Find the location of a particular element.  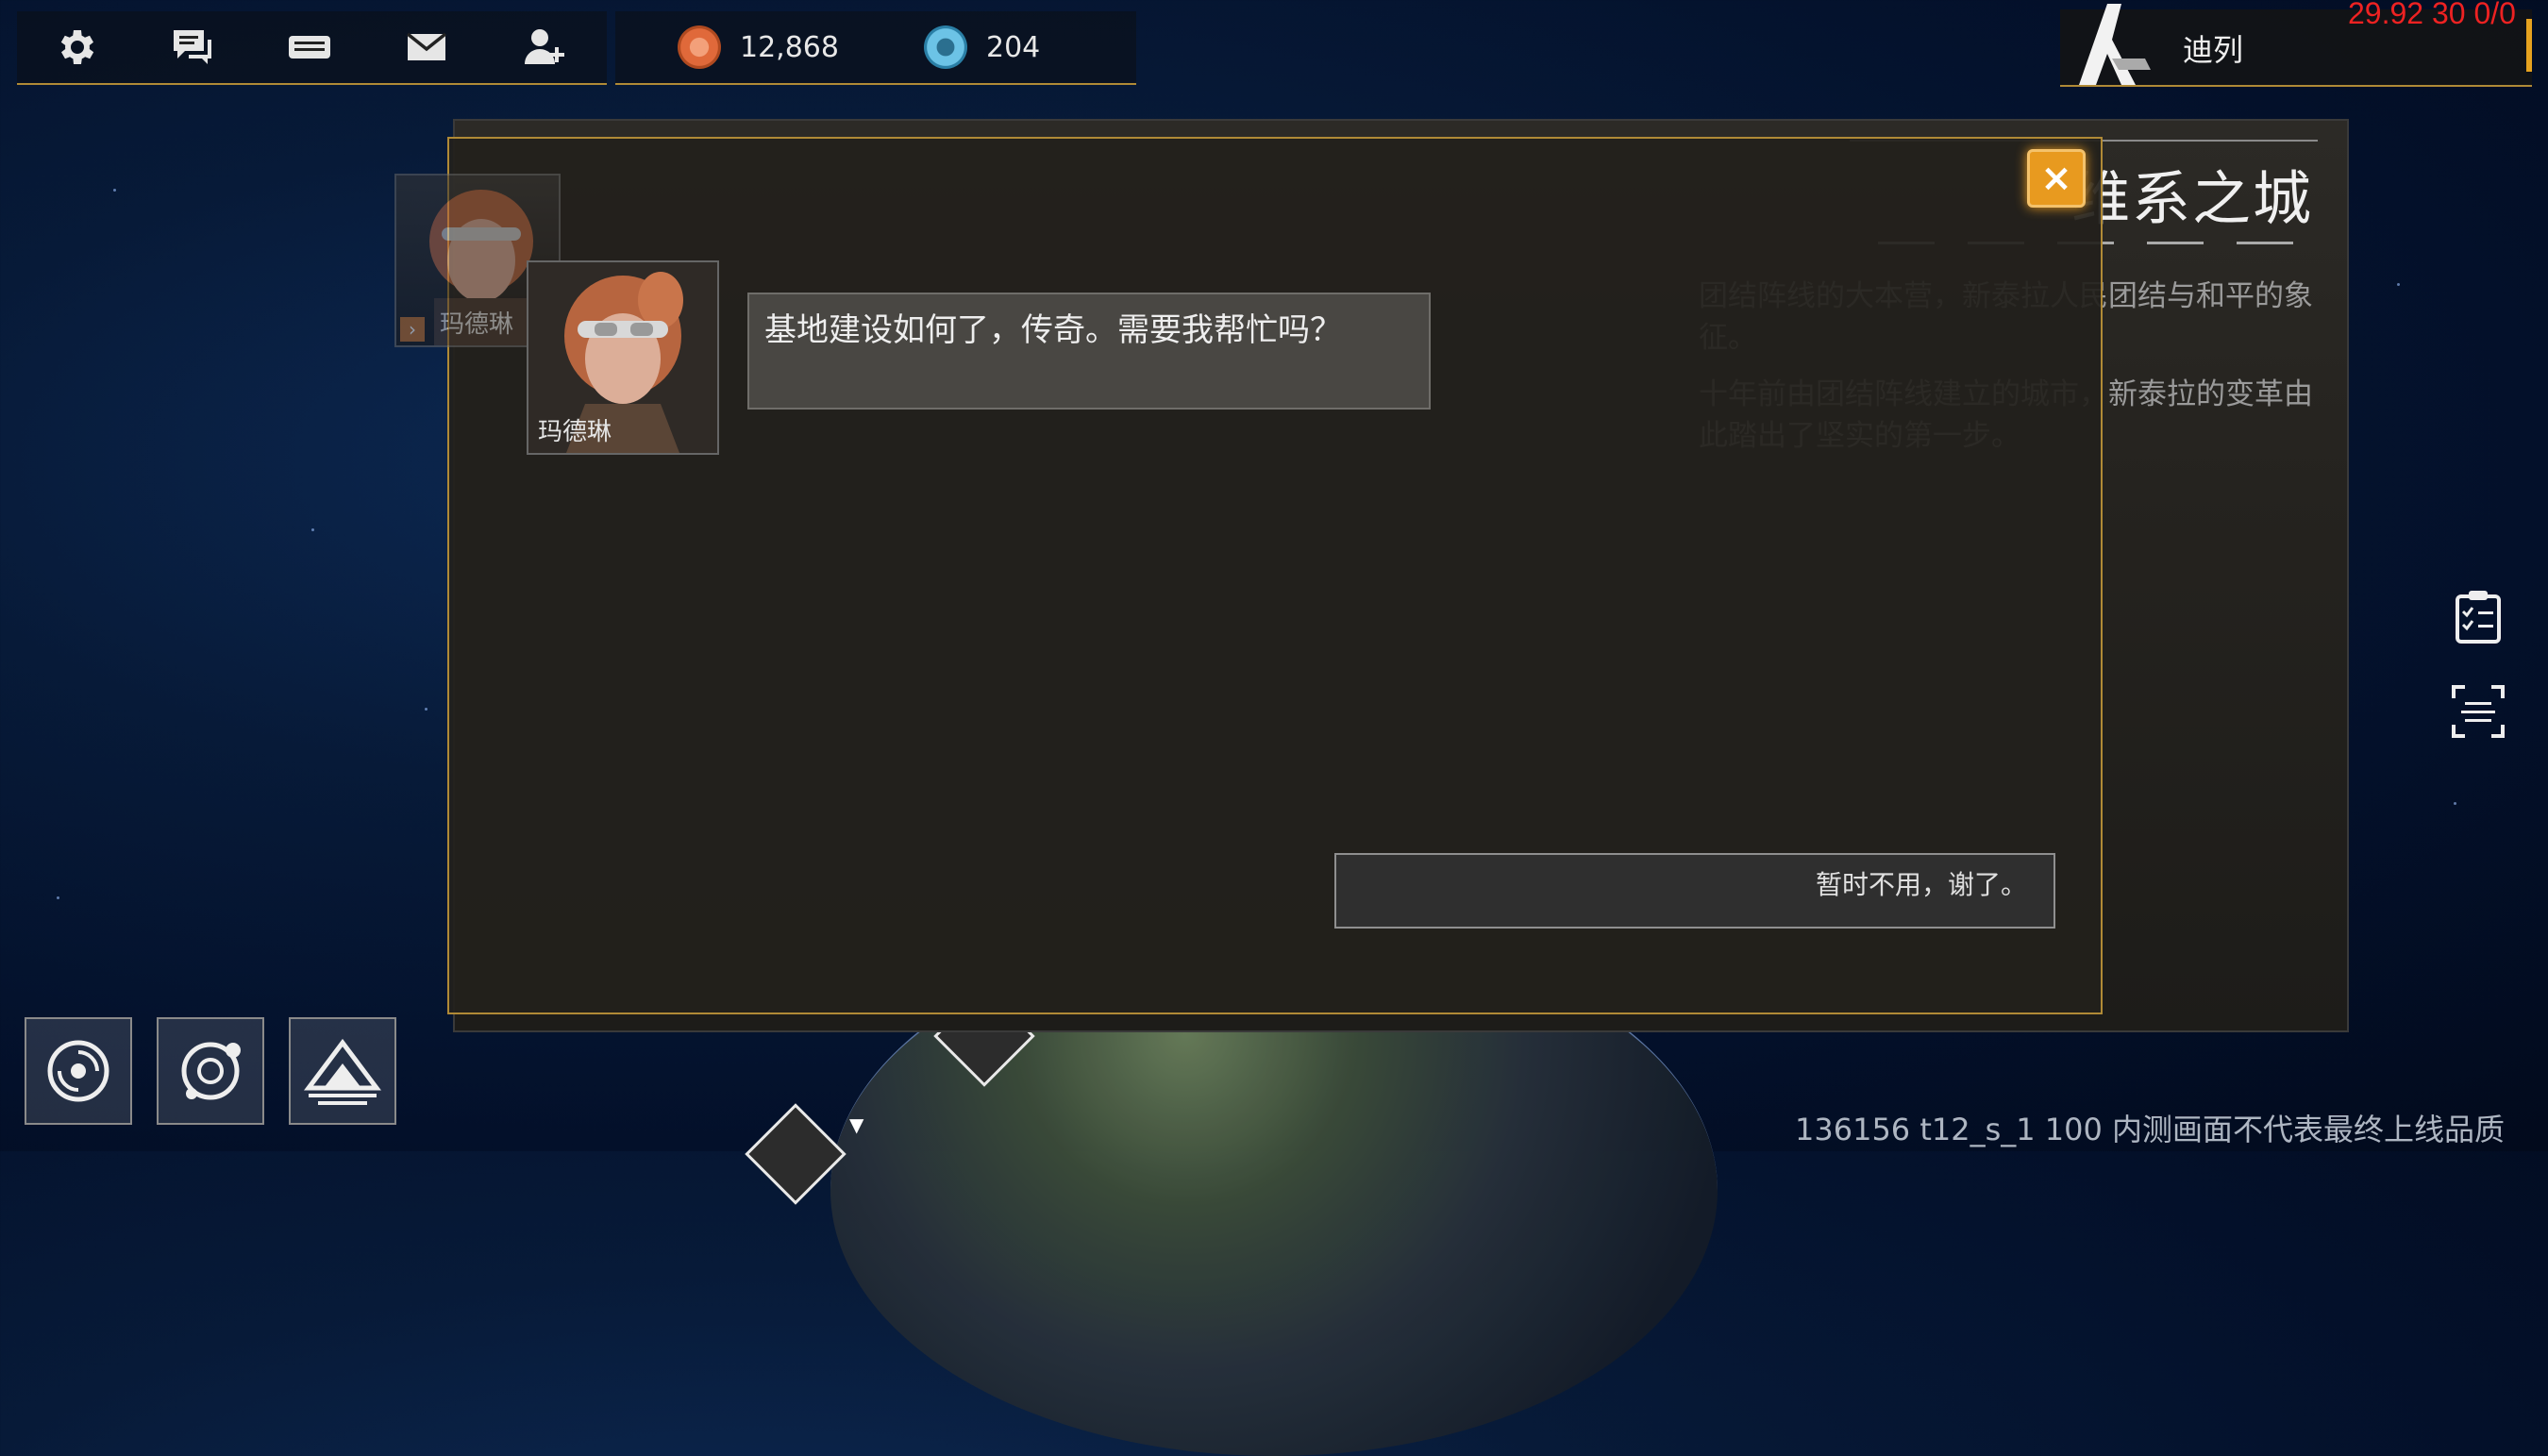

orange-crystal-icon is located at coordinates (699, 47).